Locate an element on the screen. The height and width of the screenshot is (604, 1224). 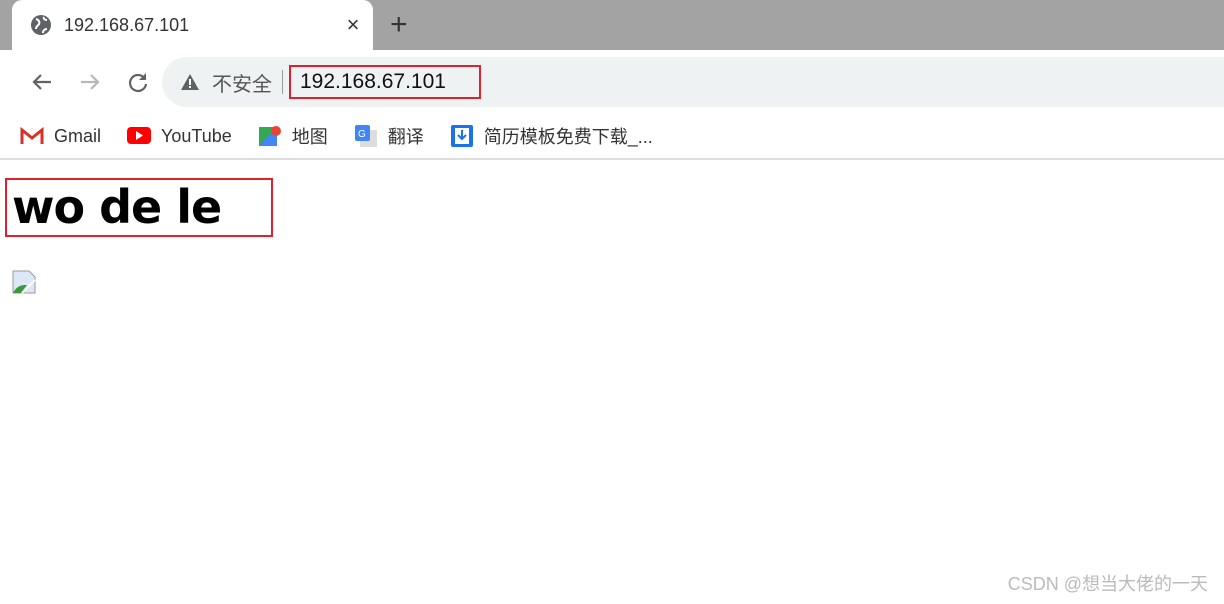
address-bar: 不安全 192.168.67.101 is located at coordinates (693, 82).